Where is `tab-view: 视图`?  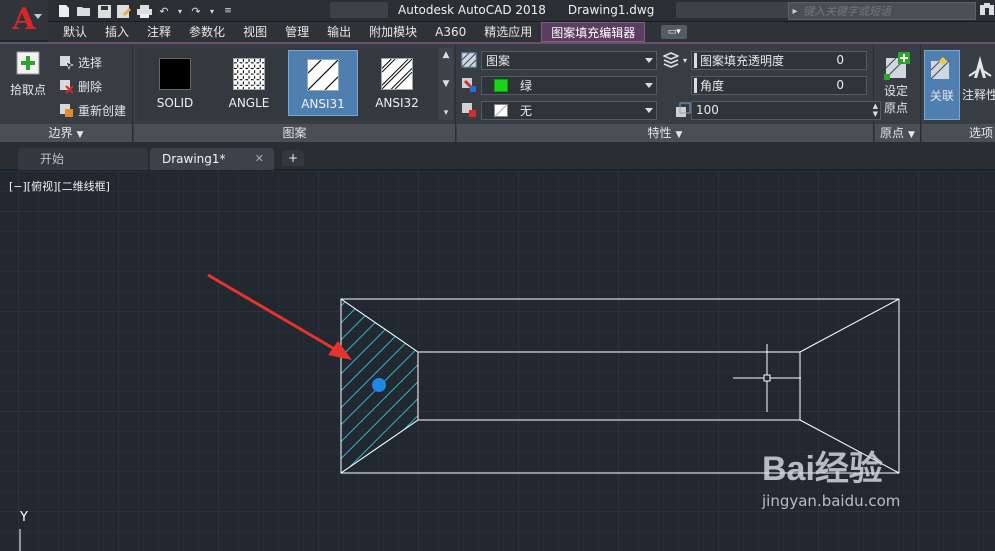
tab-view: 视图 is located at coordinates (255, 32).